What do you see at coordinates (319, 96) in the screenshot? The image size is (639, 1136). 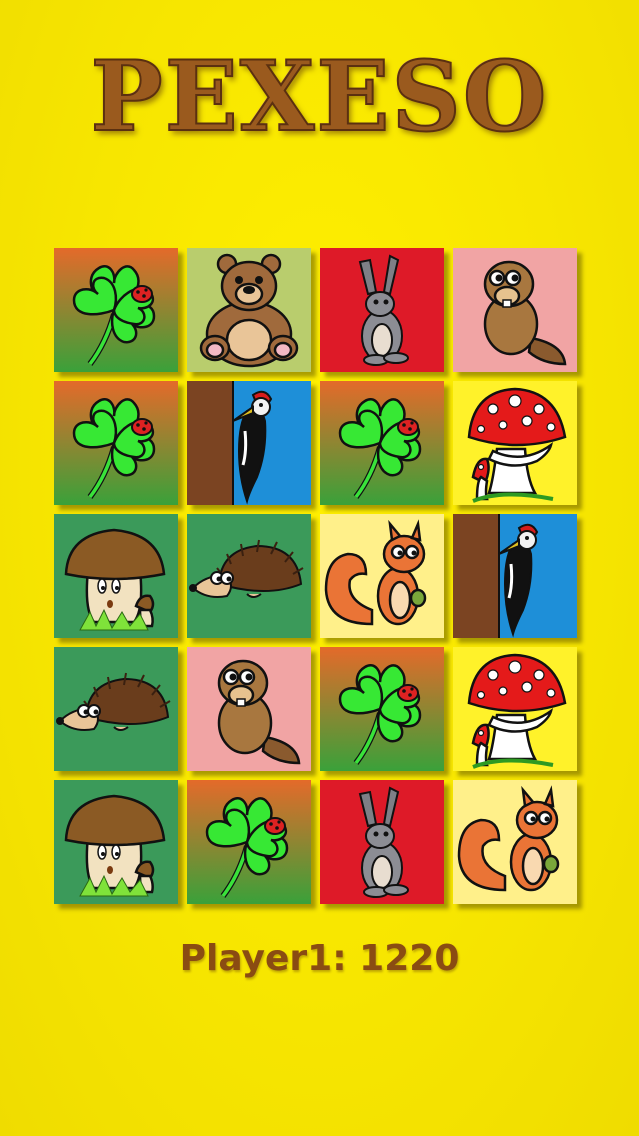 I see `game-title: PEXESO` at bounding box center [319, 96].